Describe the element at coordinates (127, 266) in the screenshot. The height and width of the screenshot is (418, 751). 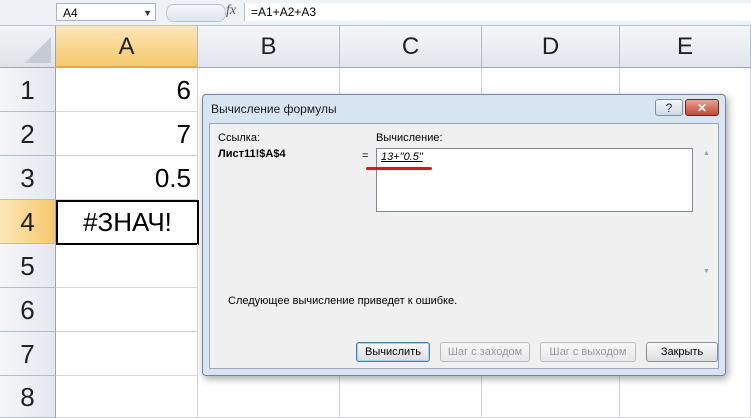
I see `cell-a5` at that location.